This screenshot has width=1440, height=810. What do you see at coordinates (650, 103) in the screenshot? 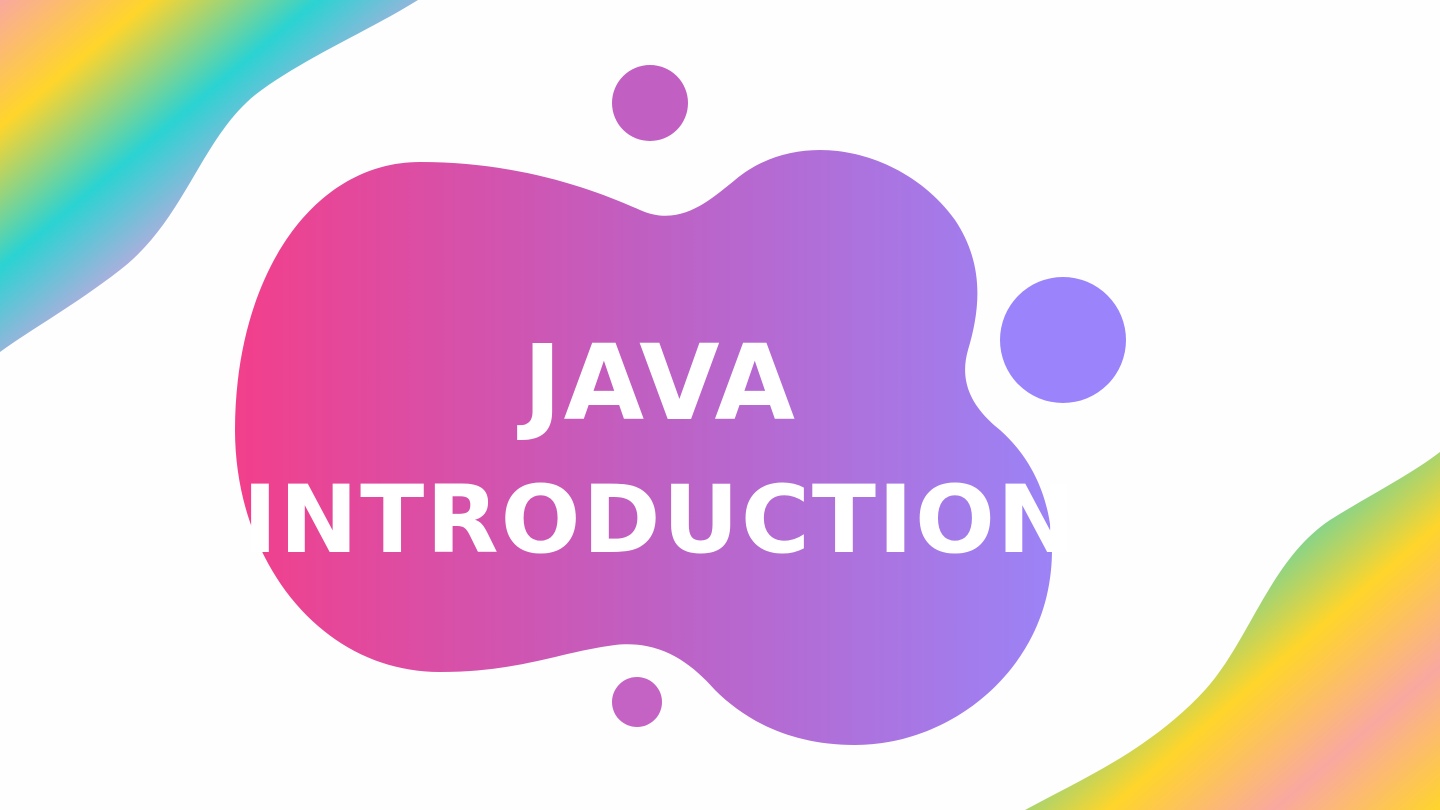
I see `dot-top` at bounding box center [650, 103].